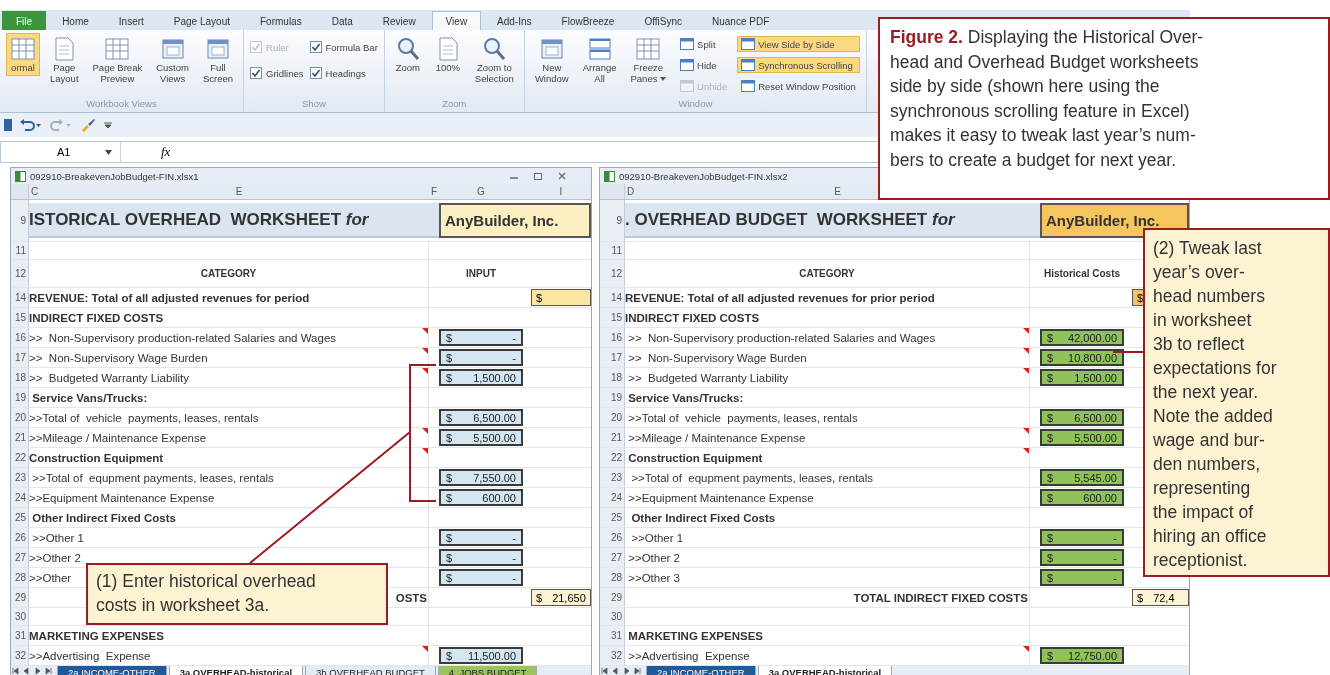 This screenshot has height=675, width=1330. Describe the element at coordinates (827, 437) in the screenshot. I see `table-cell: >>Mileage / Maintenance Expense` at that location.